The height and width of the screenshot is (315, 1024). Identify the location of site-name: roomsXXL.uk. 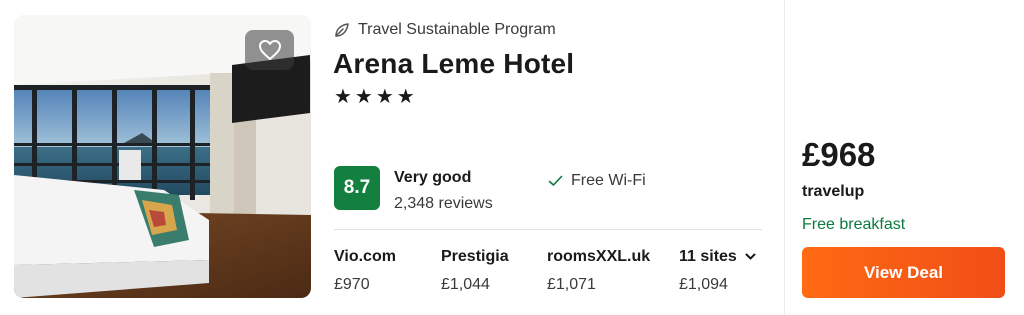
(599, 256).